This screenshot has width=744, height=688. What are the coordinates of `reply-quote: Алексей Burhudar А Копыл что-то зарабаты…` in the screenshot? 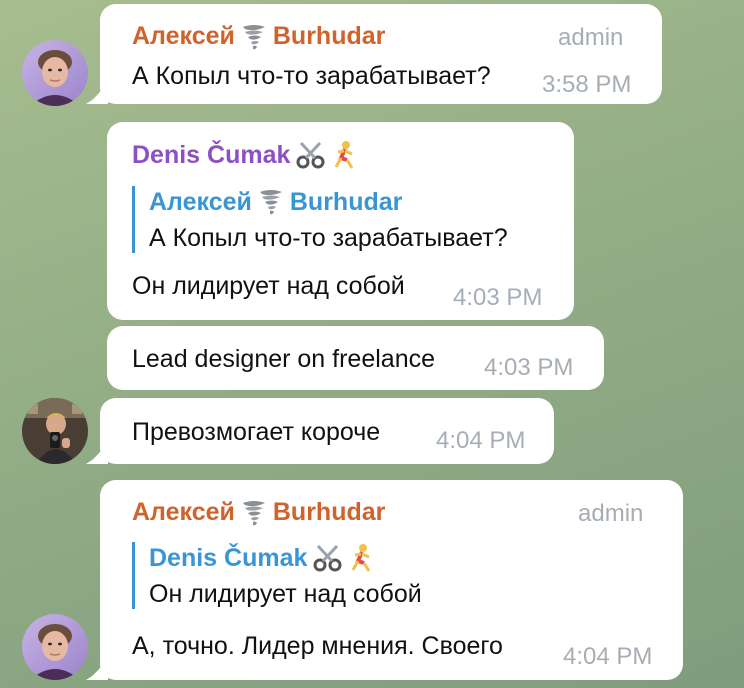 It's located at (320, 219).